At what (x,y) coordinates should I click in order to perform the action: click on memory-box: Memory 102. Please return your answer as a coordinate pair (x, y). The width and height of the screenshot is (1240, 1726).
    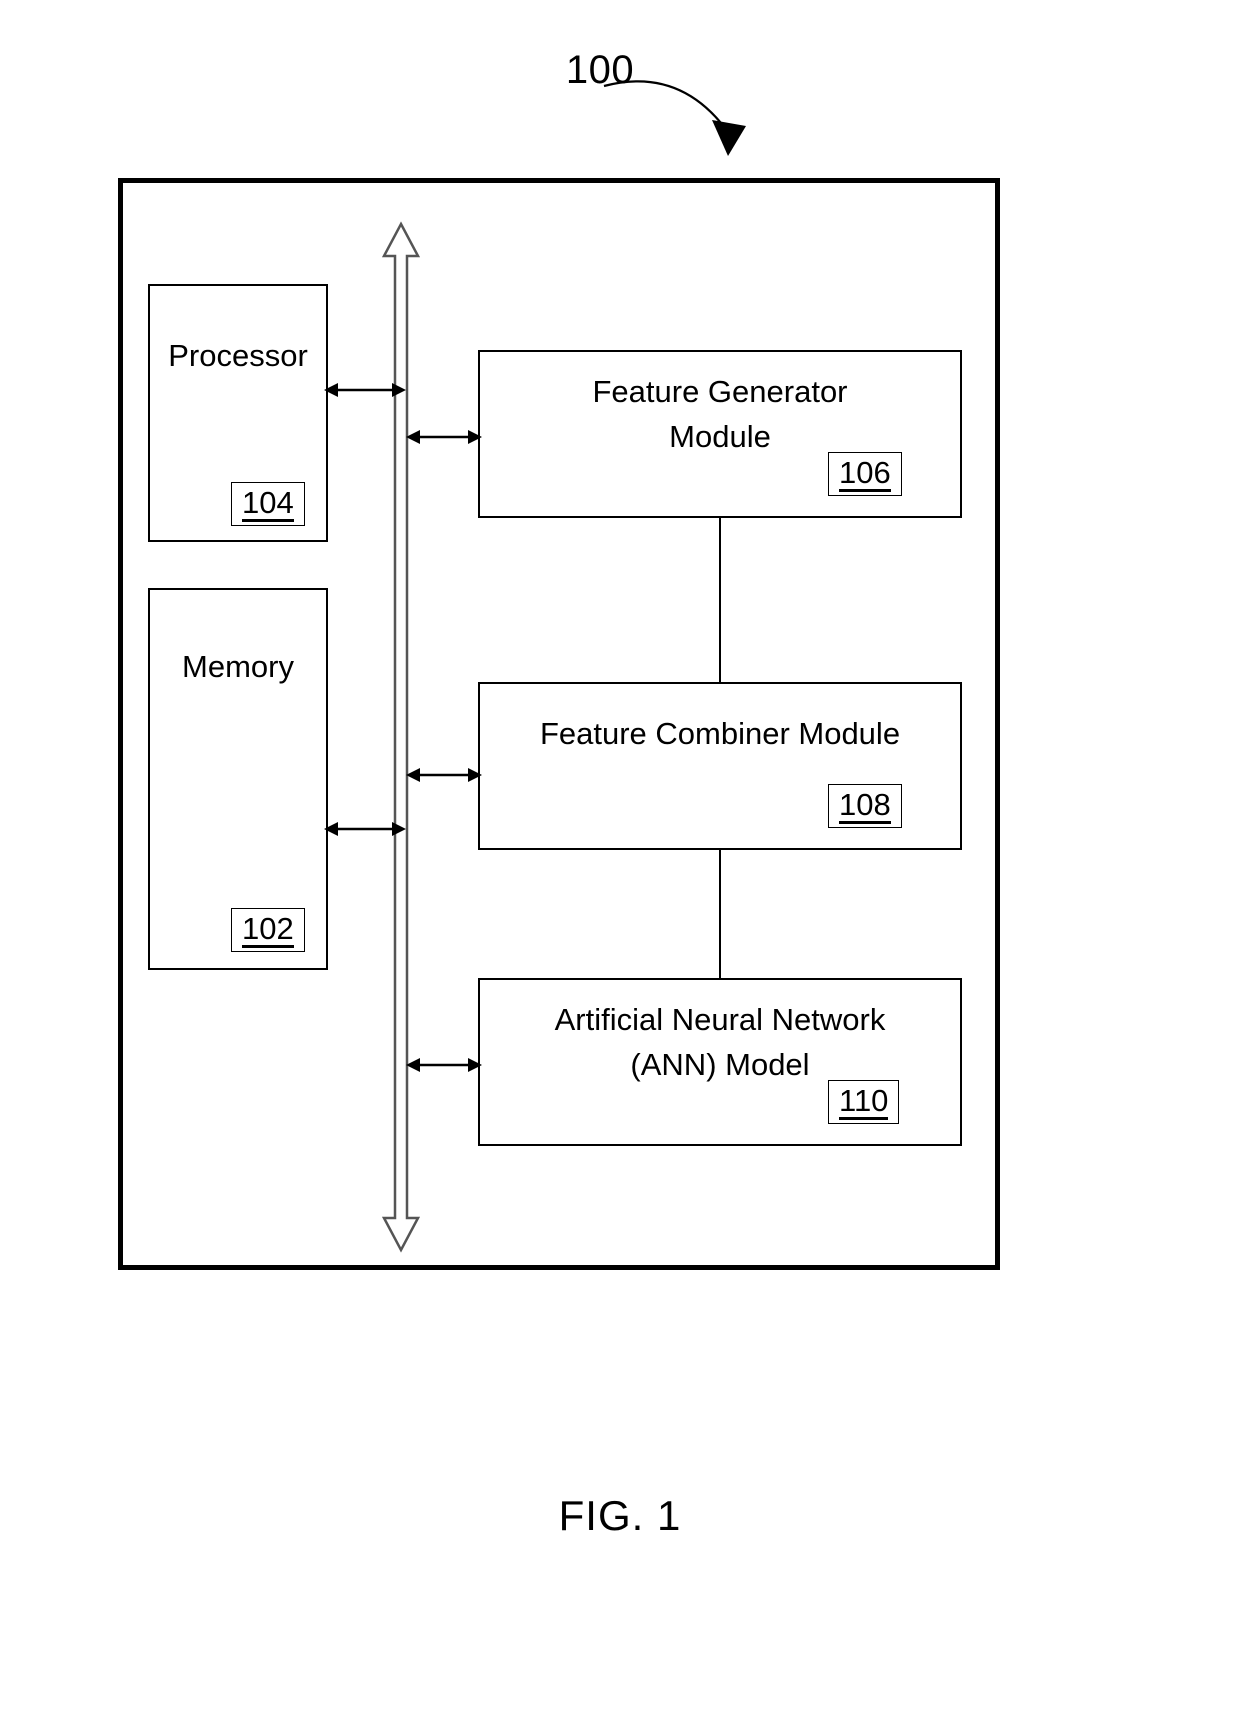
    Looking at the image, I should click on (238, 779).